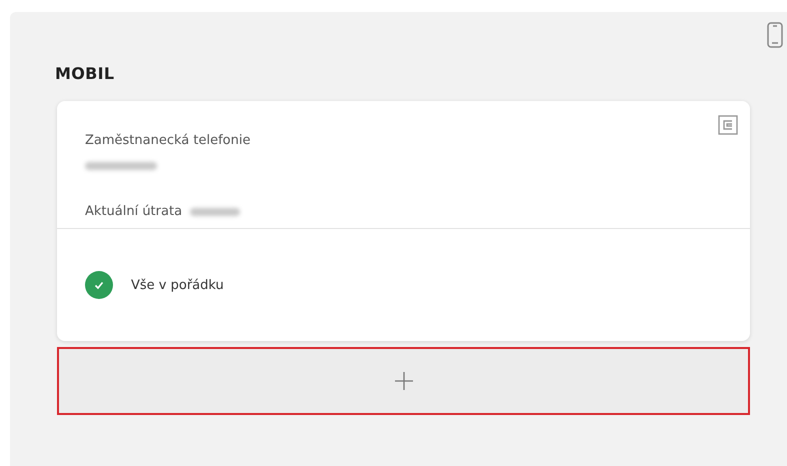 The width and height of the screenshot is (787, 466). I want to click on section-title: MOBIL, so click(85, 73).